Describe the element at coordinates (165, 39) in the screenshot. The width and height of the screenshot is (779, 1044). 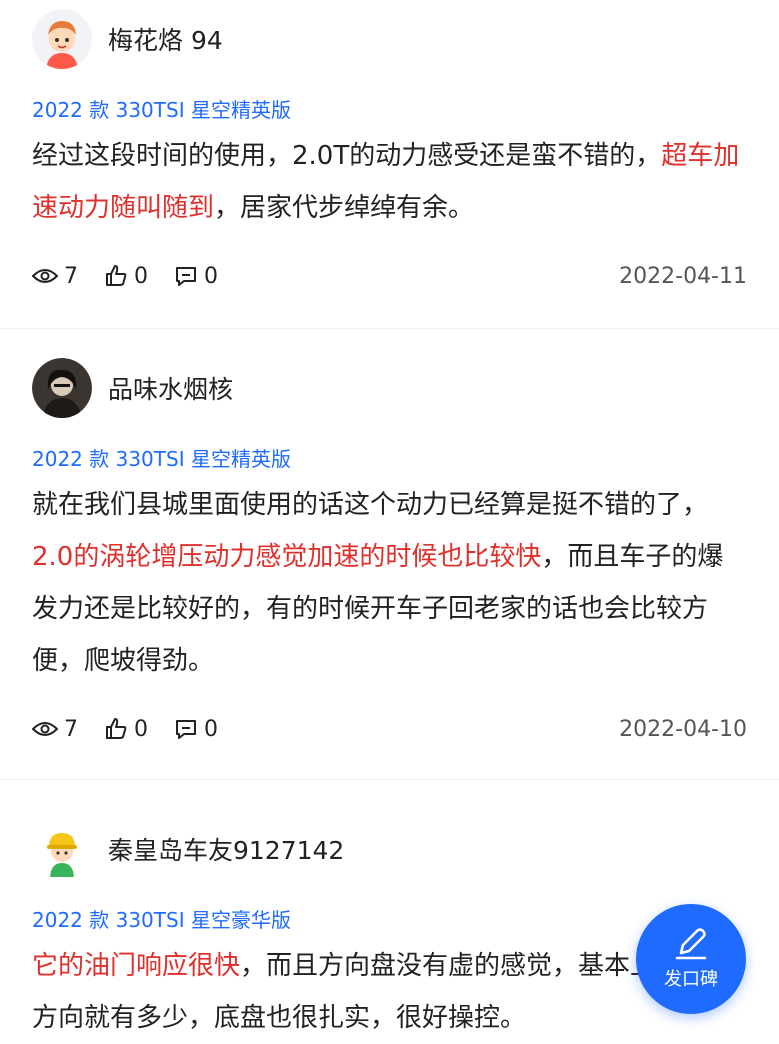
I see `username: 梅花烙 94` at that location.